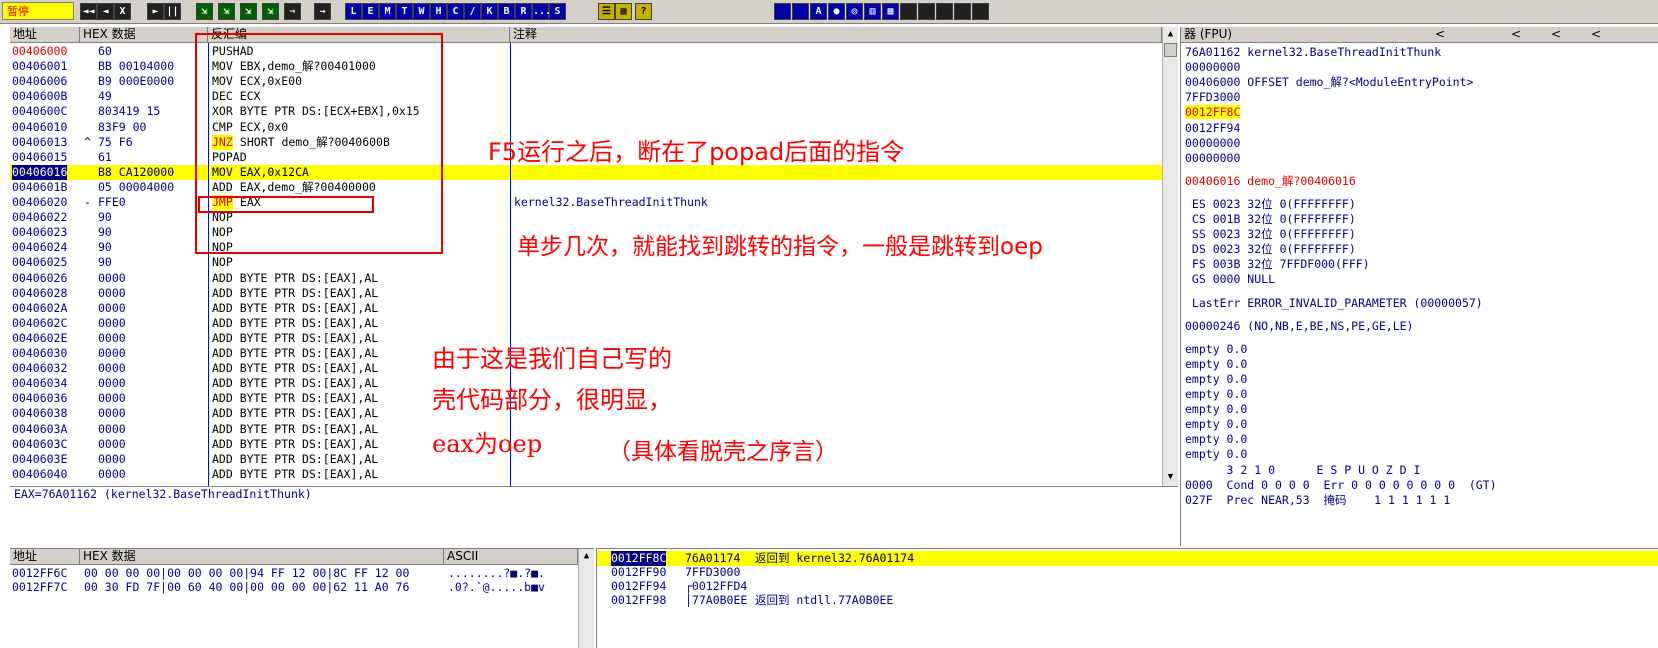  What do you see at coordinates (836, 35) in the screenshot?
I see `col-header-comment: 注释` at bounding box center [836, 35].